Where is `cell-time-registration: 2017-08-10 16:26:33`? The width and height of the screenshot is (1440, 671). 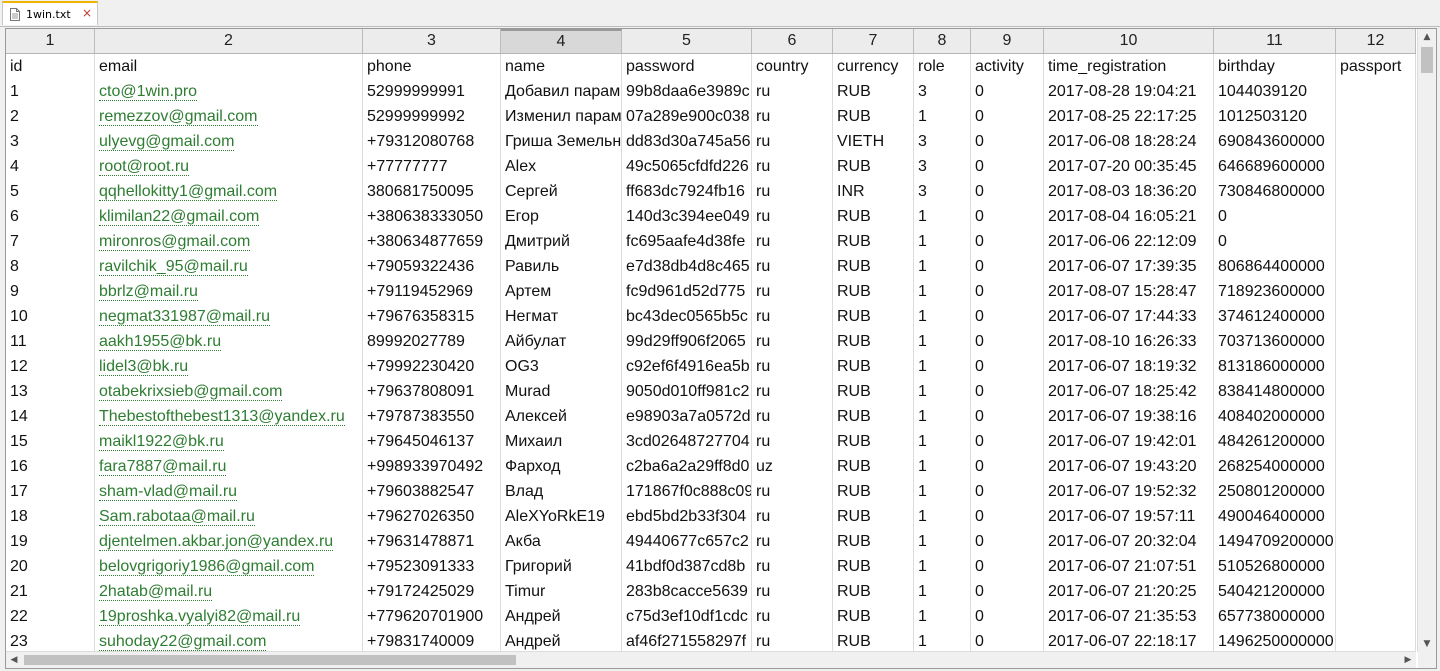
cell-time-registration: 2017-08-10 16:26:33 is located at coordinates (1129, 341).